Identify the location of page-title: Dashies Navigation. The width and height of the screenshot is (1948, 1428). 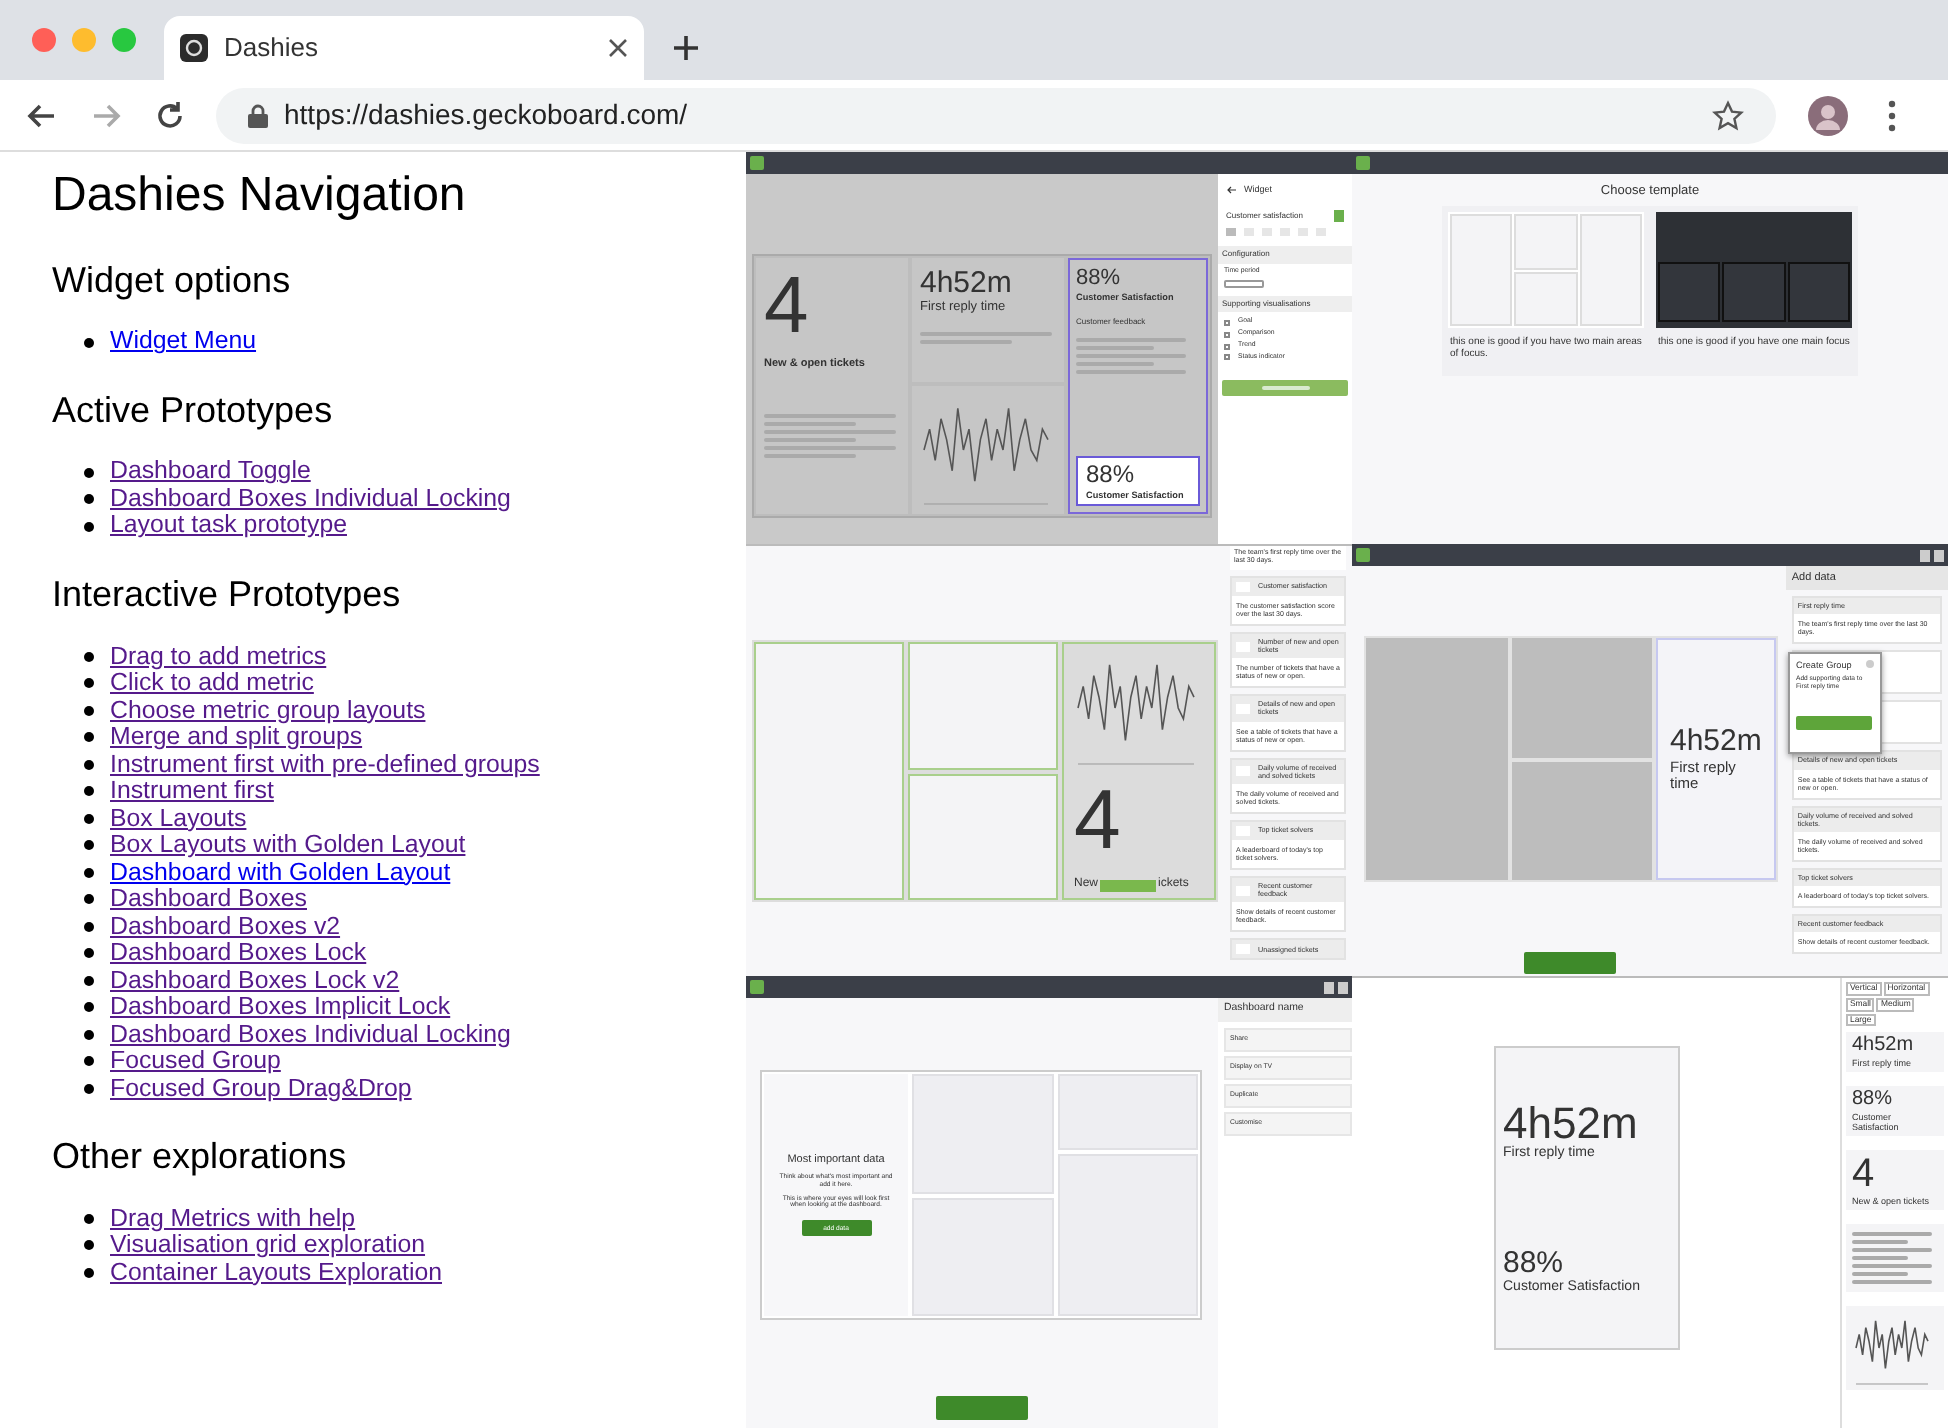
(260, 197).